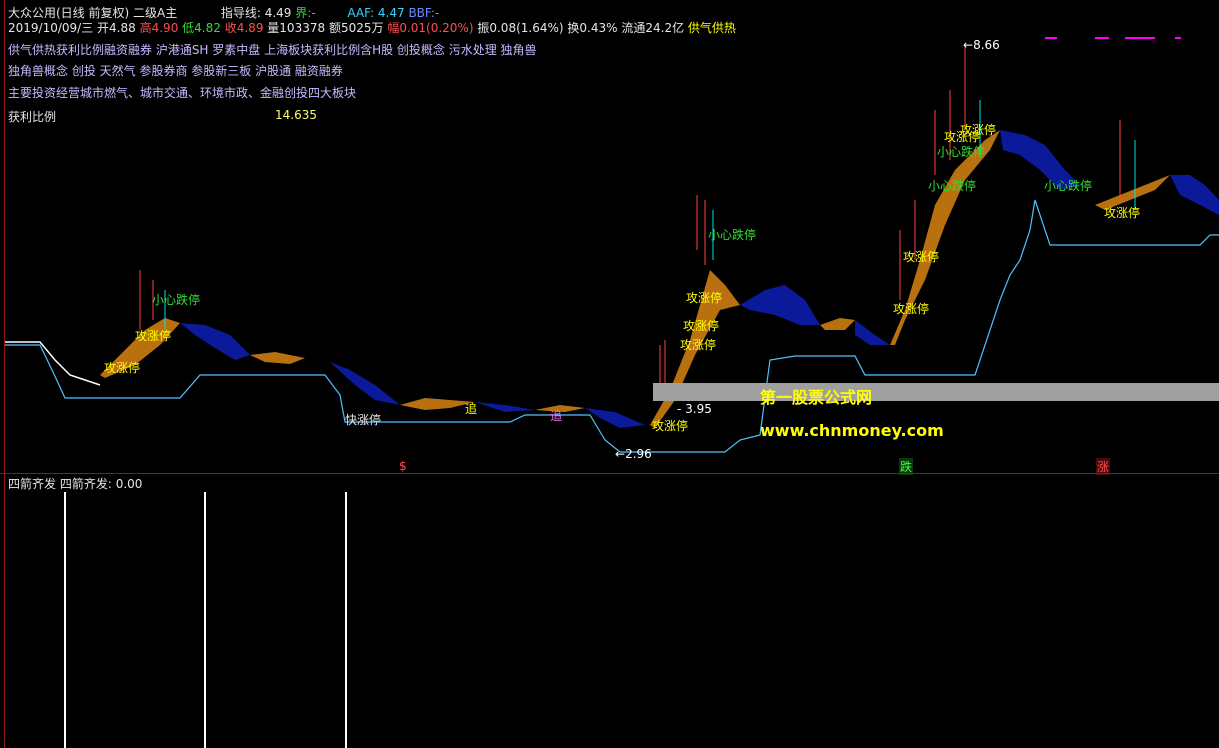  What do you see at coordinates (701, 326) in the screenshot?
I see `signal-attack-5: 攻涨停` at bounding box center [701, 326].